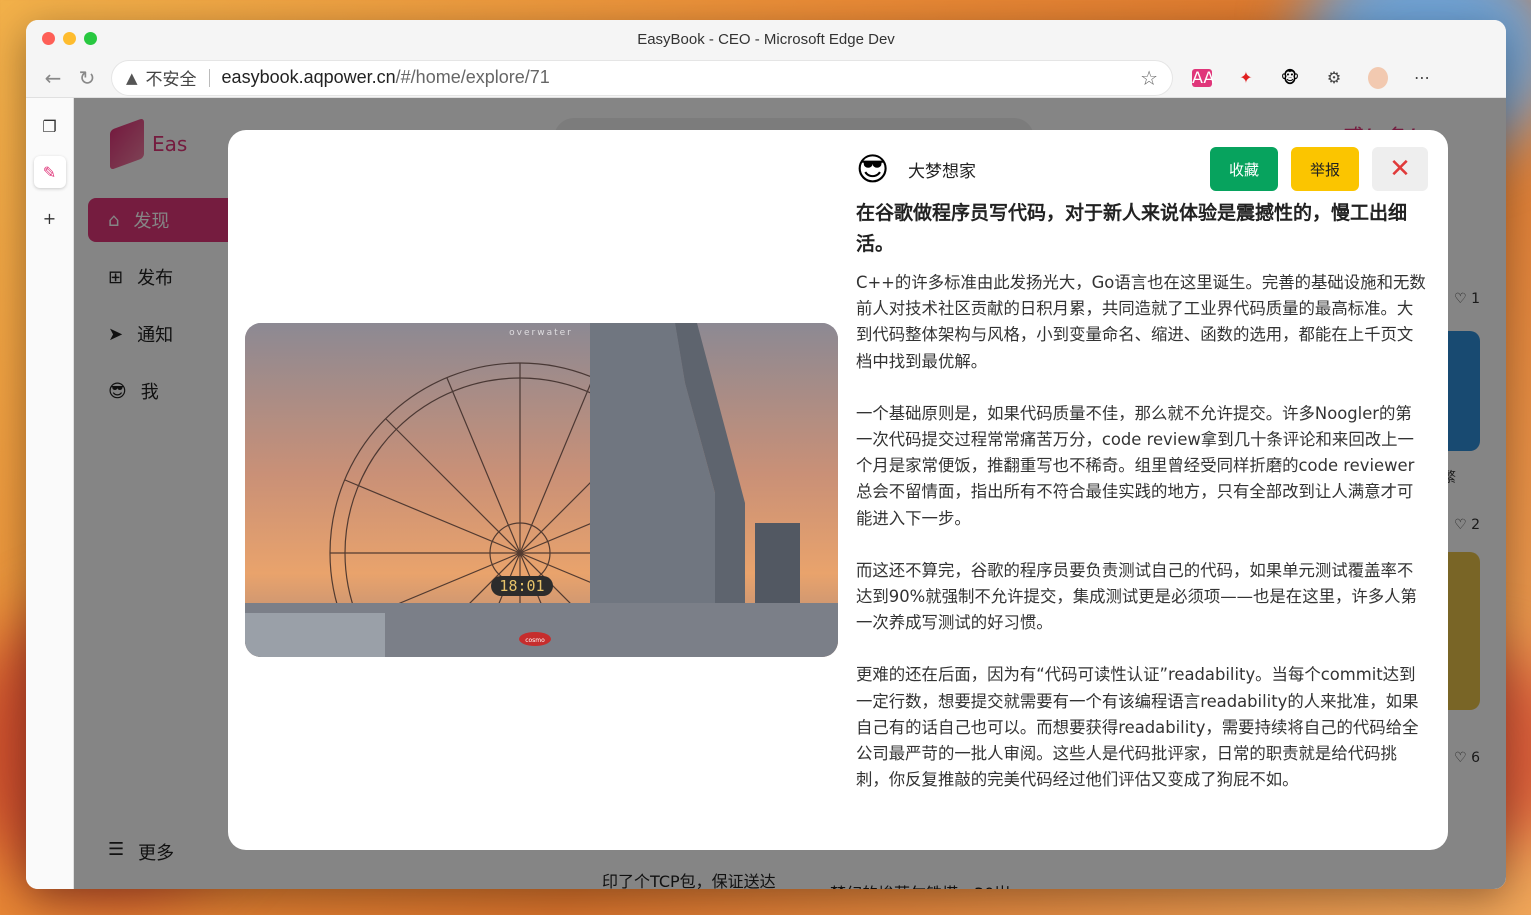 The height and width of the screenshot is (915, 1531). I want to click on vertical-tabs-bar: ❐ ✎ +, so click(50, 493).